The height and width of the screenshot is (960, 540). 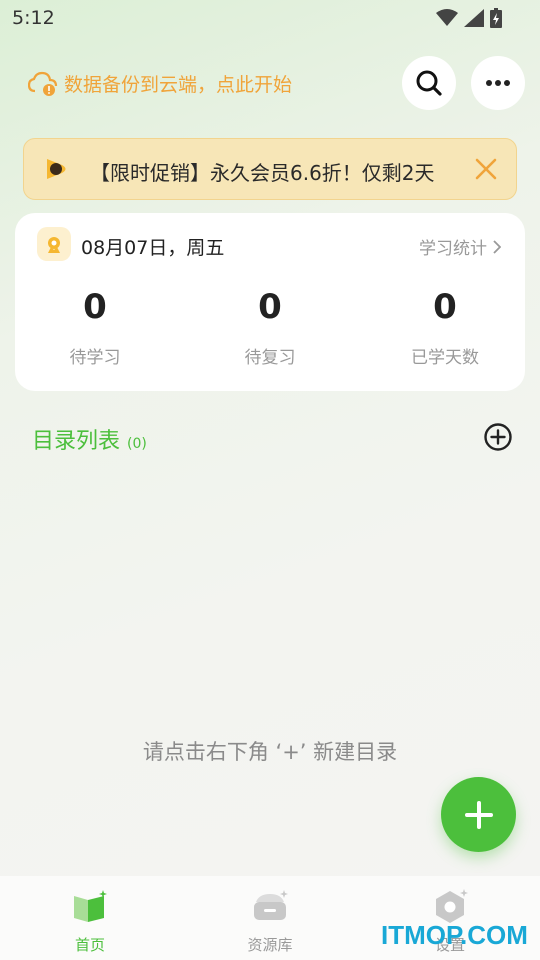 I want to click on promo-text: 【限时促销】永久会员6.6折！仅剩2天, so click(x=262, y=173).